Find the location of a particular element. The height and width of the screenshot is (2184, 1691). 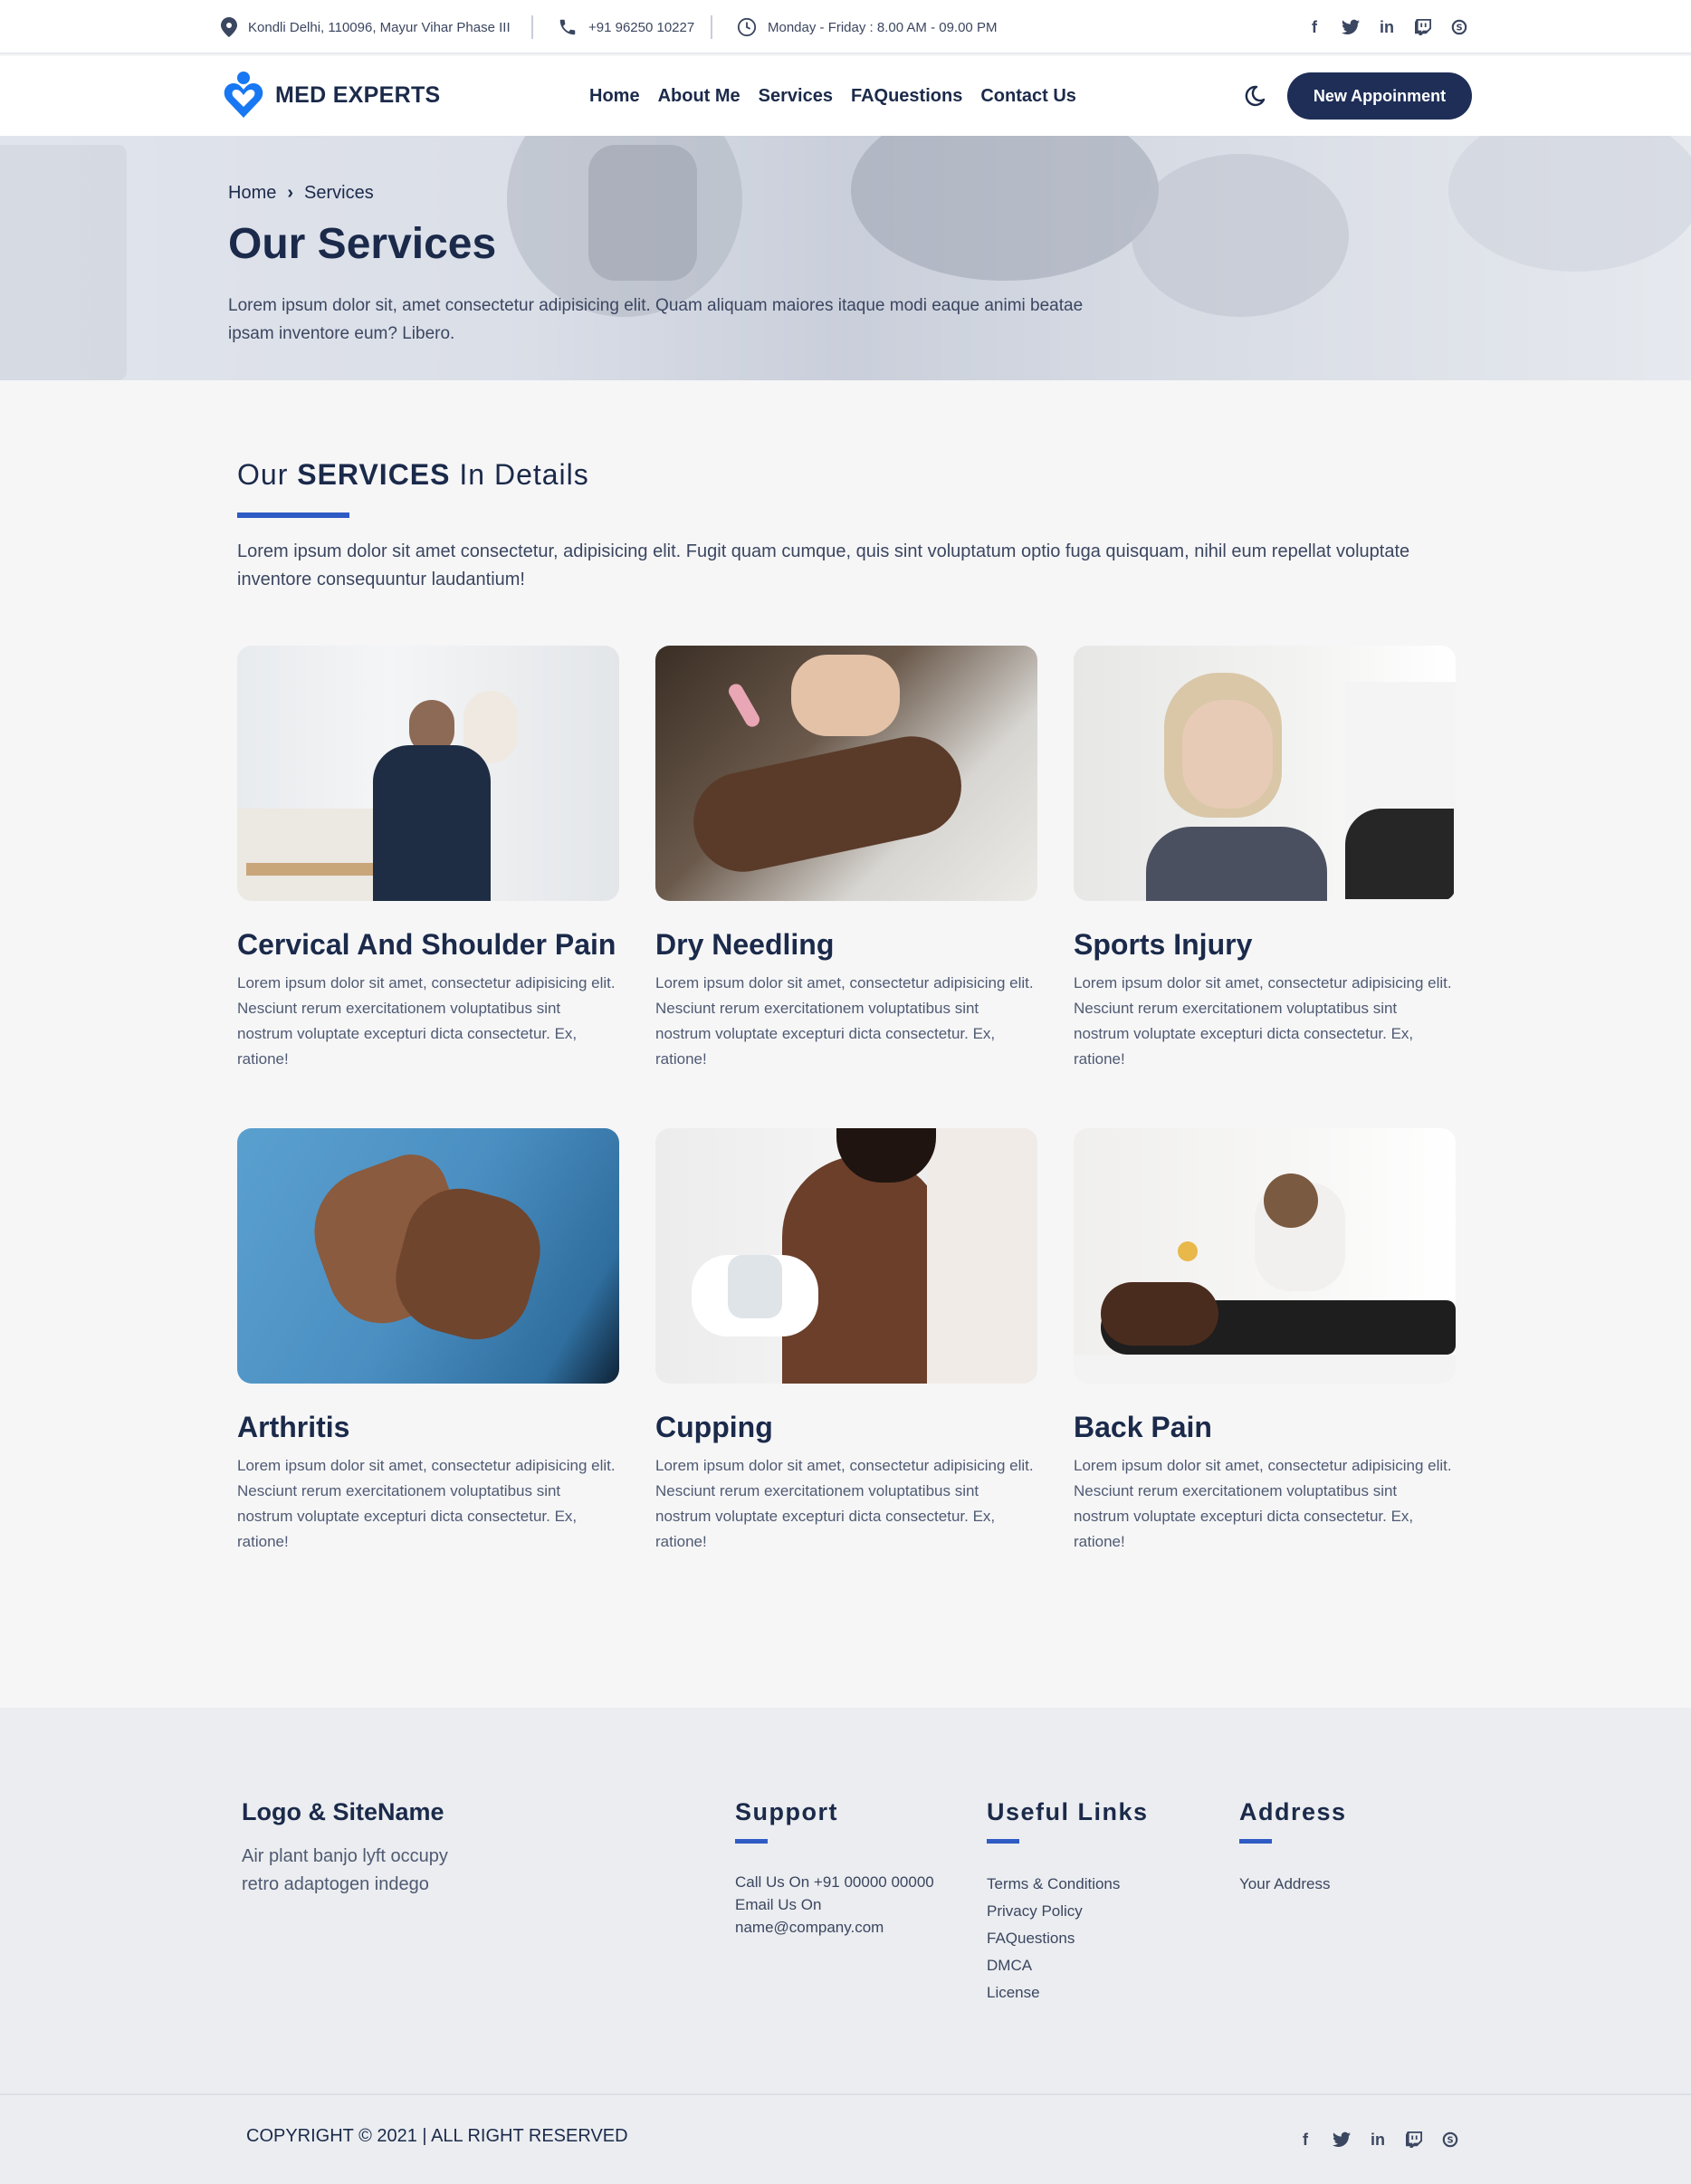

top-social-links: f in S is located at coordinates (1387, 27).